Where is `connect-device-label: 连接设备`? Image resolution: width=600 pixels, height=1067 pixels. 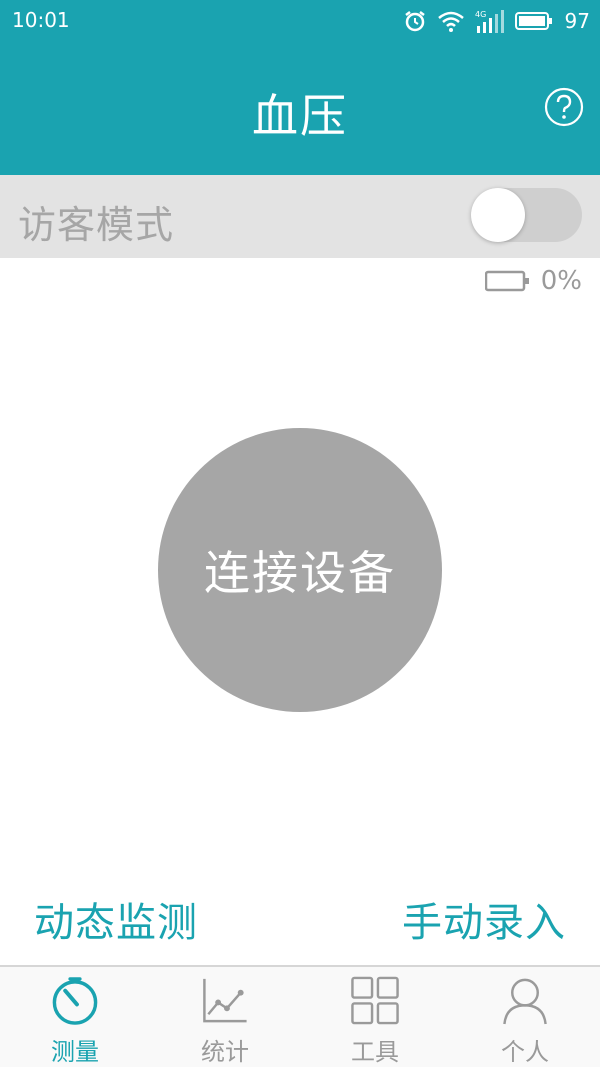 connect-device-label: 连接设备 is located at coordinates (300, 573).